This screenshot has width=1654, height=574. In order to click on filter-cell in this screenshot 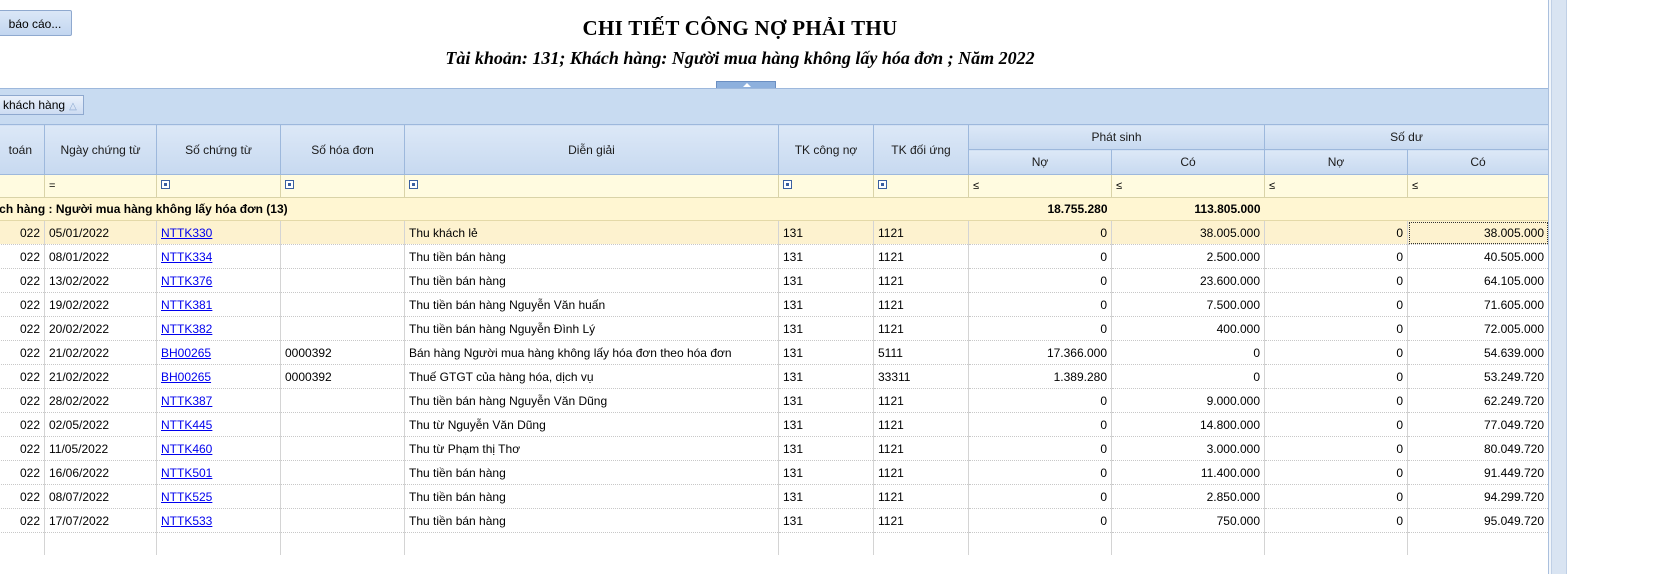, I will do `click(22, 186)`.